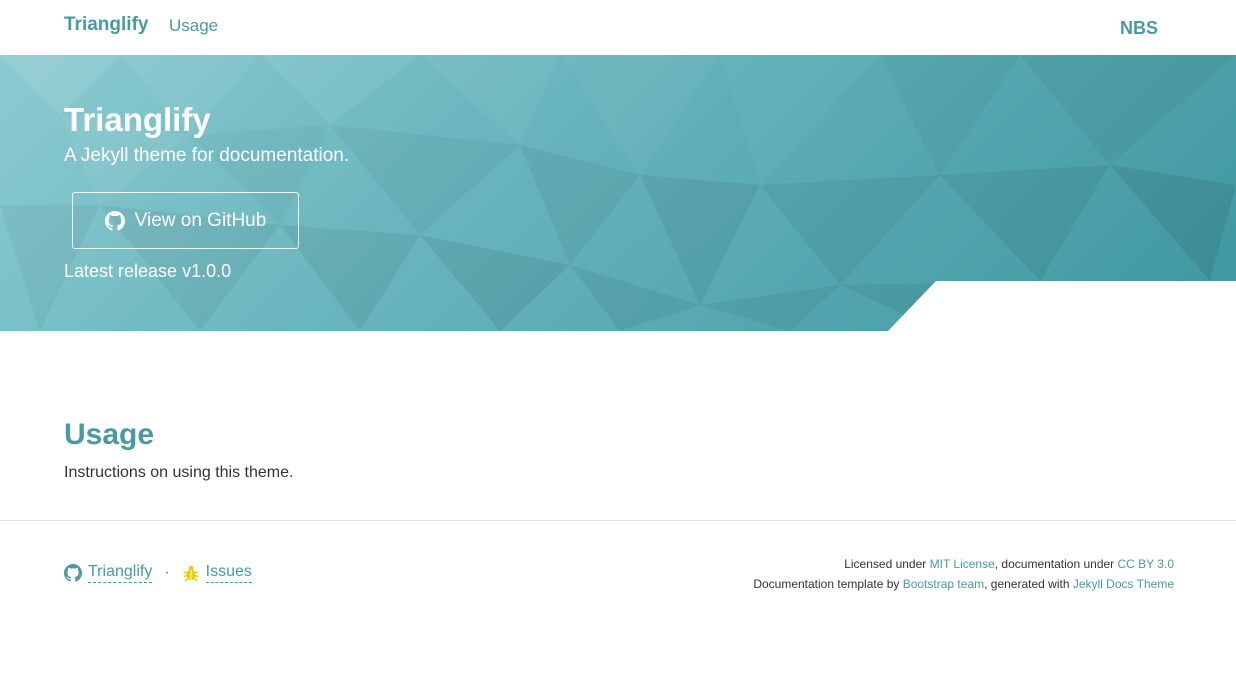 The width and height of the screenshot is (1236, 676). I want to click on svg-text: NBS, so click(1139, 28).